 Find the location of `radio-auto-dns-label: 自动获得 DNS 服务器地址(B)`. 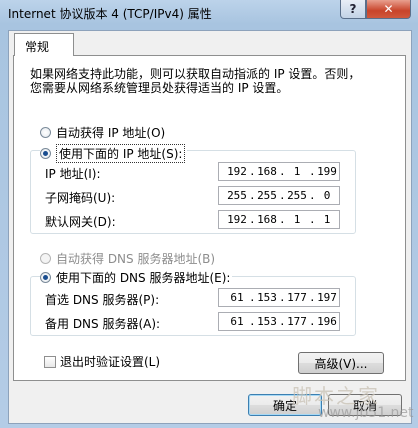

radio-auto-dns-label: 自动获得 DNS 服务器地址(B) is located at coordinates (136, 259).